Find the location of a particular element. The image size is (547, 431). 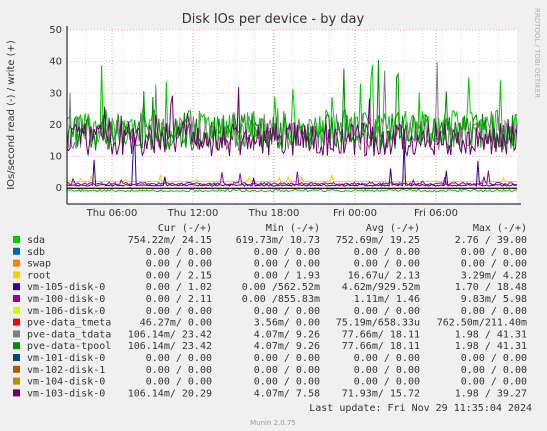

legend-value-cur: 0.00 / 2.11 is located at coordinates (179, 299).